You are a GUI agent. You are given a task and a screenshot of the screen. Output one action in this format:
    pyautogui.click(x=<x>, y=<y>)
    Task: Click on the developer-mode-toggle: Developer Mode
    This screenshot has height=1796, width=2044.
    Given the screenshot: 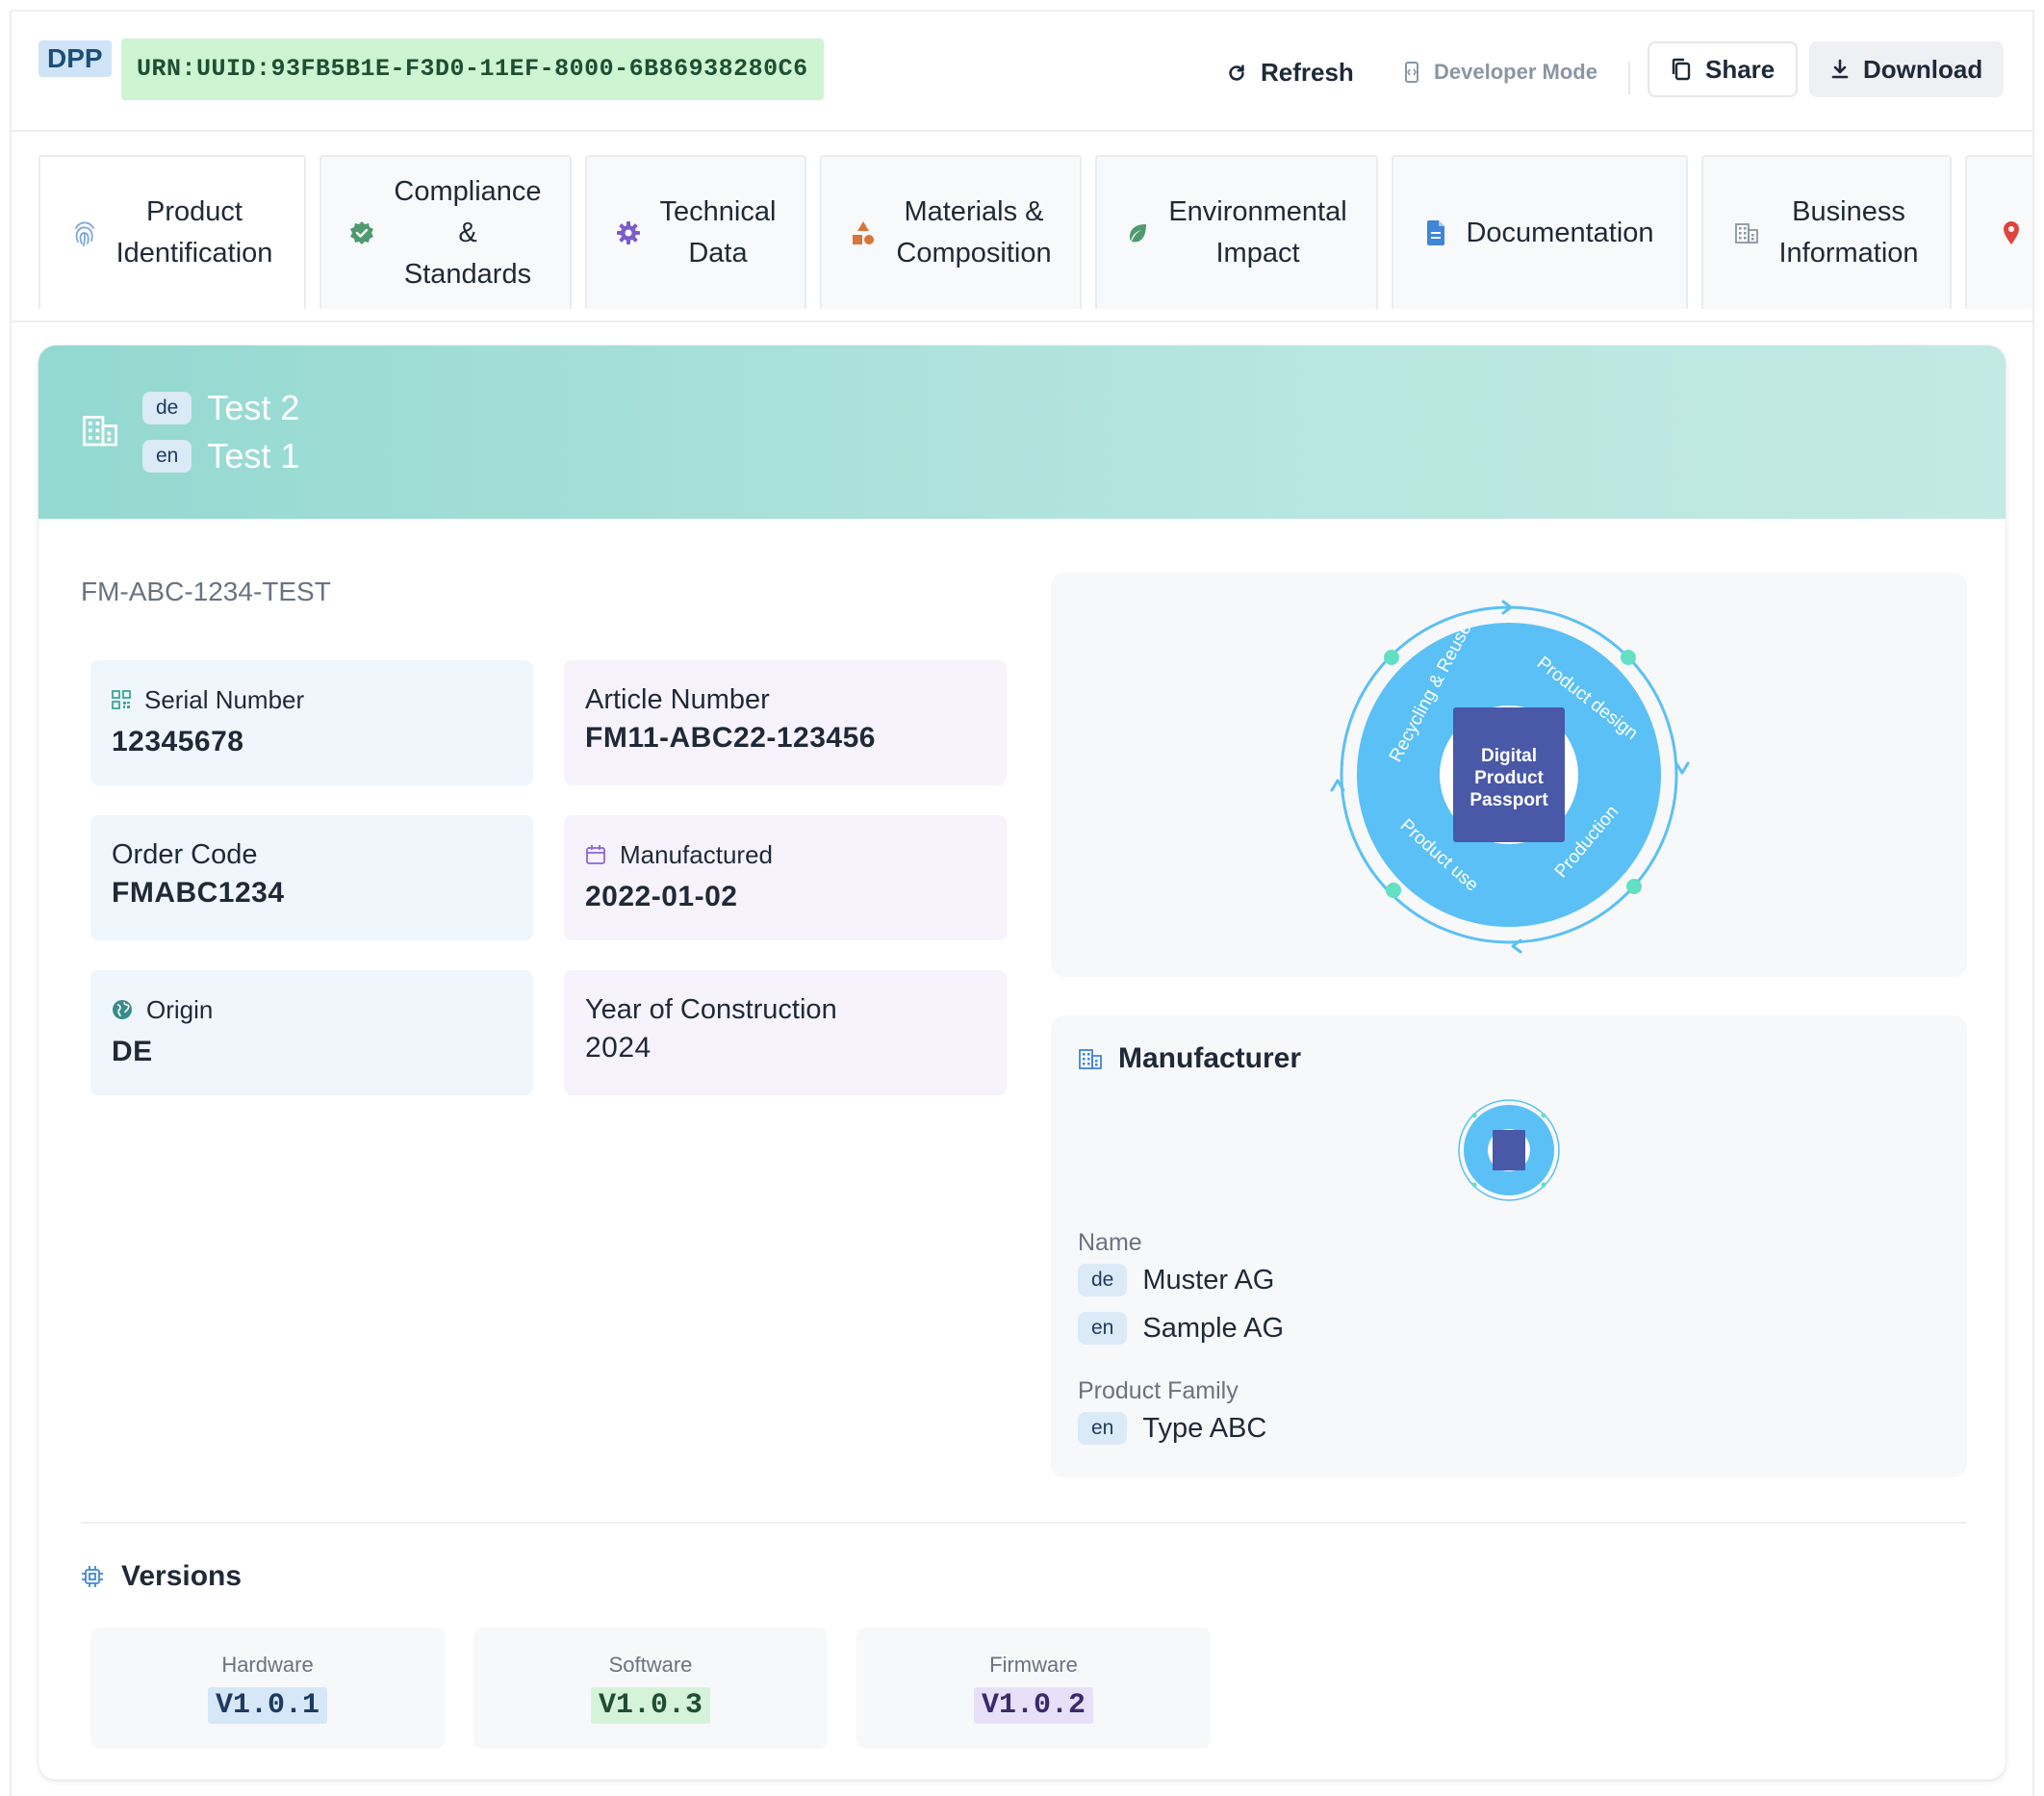 What is the action you would take?
    pyautogui.click(x=1500, y=72)
    